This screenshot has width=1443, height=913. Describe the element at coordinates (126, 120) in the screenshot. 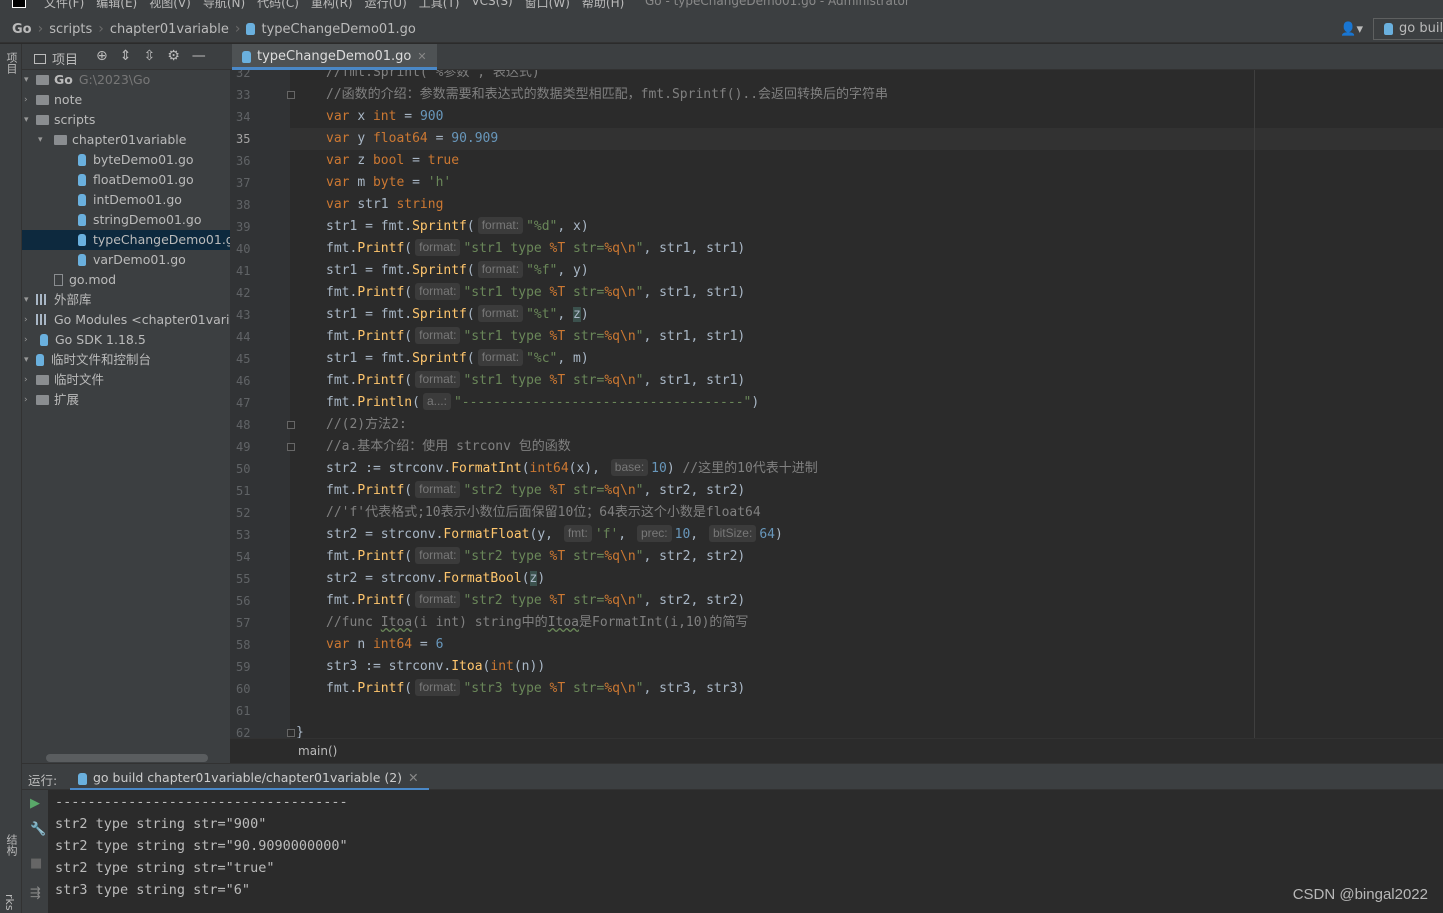

I see `tree-item: ▾ scripts` at that location.